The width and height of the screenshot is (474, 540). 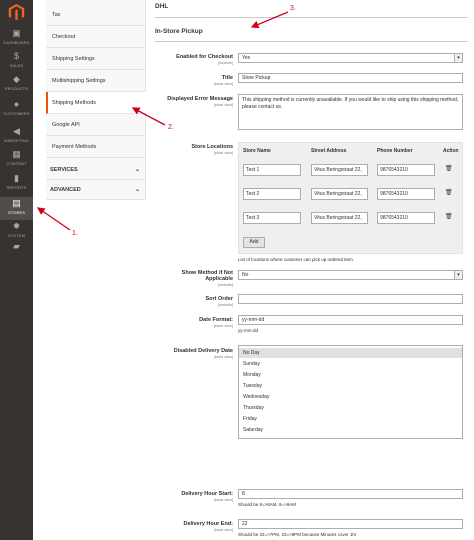 What do you see at coordinates (208, 526) in the screenshot?
I see `hour-end-label: Delivery Hour End: [store view]` at bounding box center [208, 526].